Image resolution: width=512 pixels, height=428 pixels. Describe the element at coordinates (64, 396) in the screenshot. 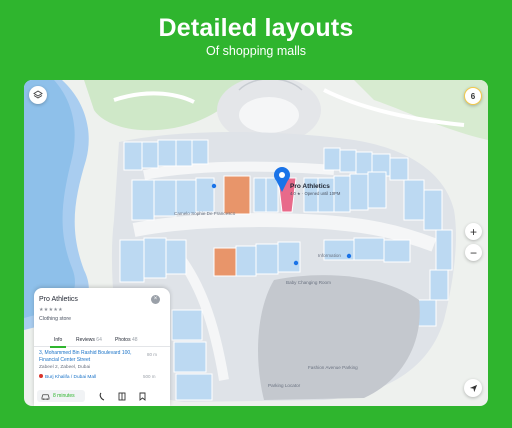

I see `route-time: 8 minutes` at that location.